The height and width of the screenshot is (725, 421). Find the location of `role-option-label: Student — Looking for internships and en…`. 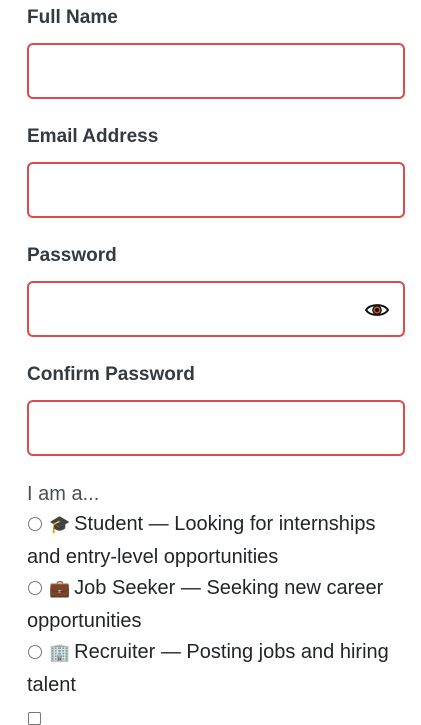

role-option-label: Student — Looking for internships and en… is located at coordinates (201, 540).